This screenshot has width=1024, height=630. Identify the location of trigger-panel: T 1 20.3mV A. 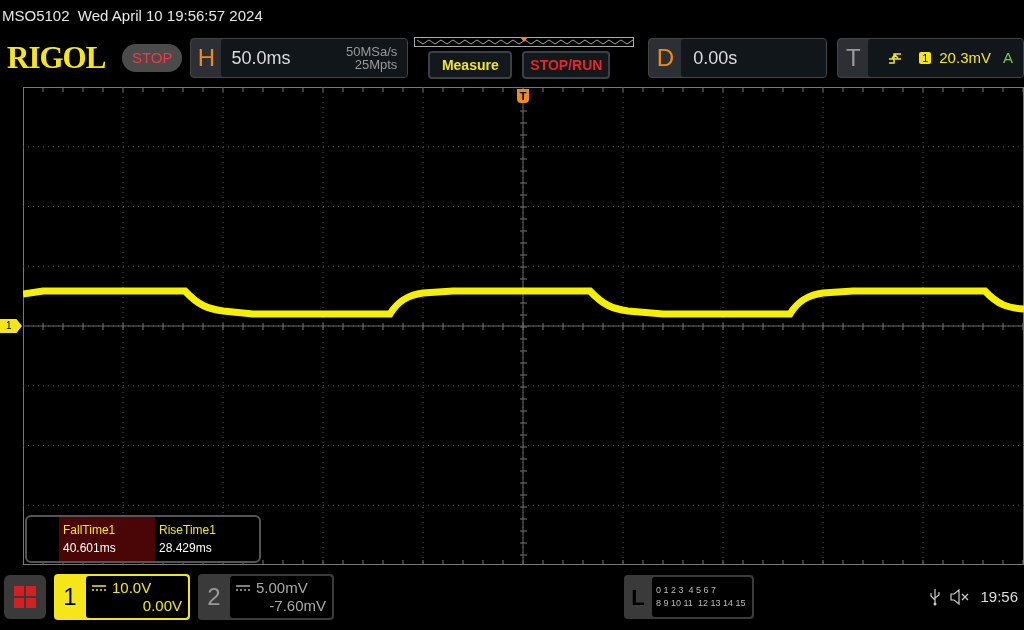
(930, 58).